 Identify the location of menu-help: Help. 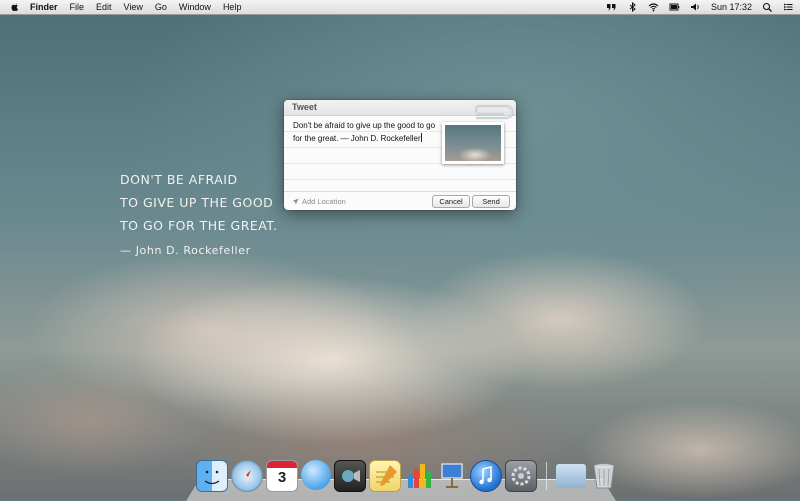
(232, 7).